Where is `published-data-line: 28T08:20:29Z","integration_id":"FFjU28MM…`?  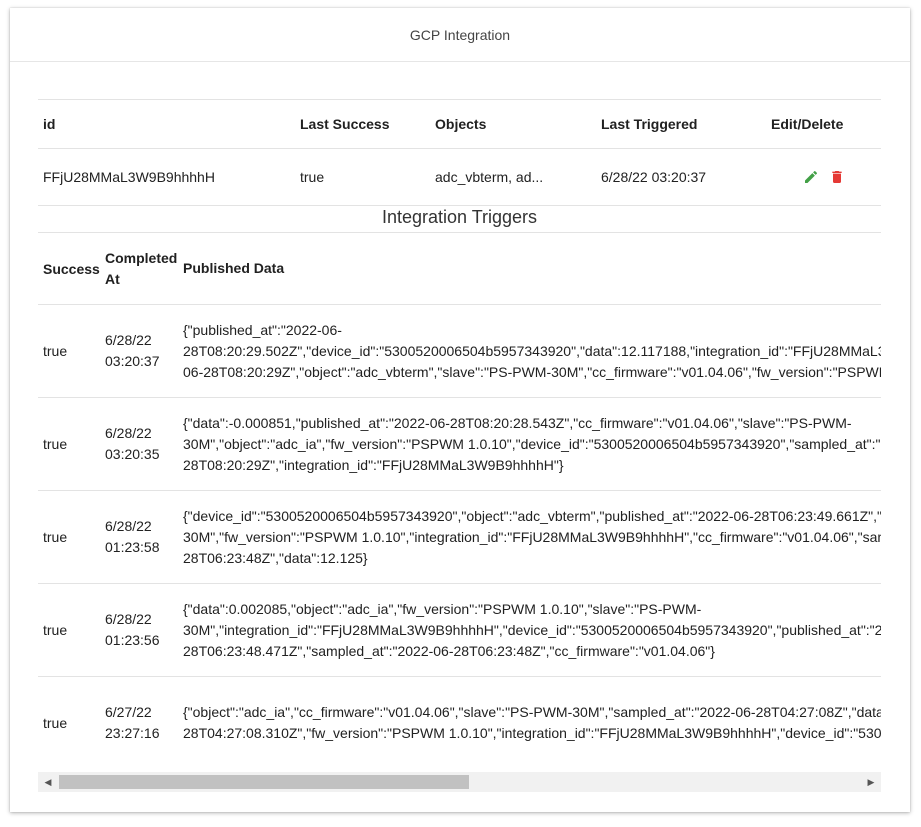 published-data-line: 28T08:20:29Z","integration_id":"FFjU28MM… is located at coordinates (373, 464).